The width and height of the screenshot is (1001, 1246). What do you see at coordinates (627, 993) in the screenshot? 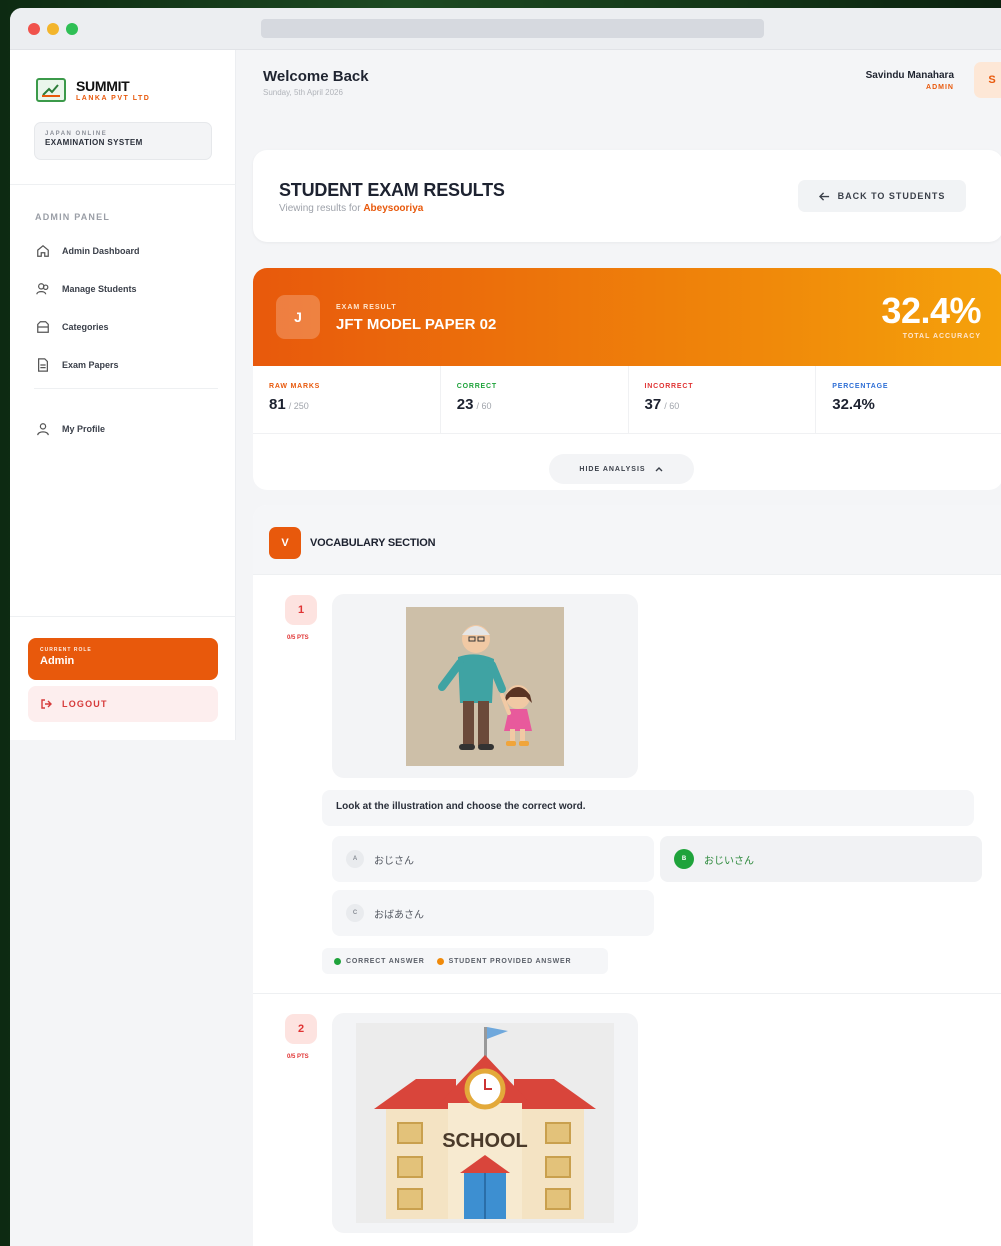
I see `question-divider` at bounding box center [627, 993].